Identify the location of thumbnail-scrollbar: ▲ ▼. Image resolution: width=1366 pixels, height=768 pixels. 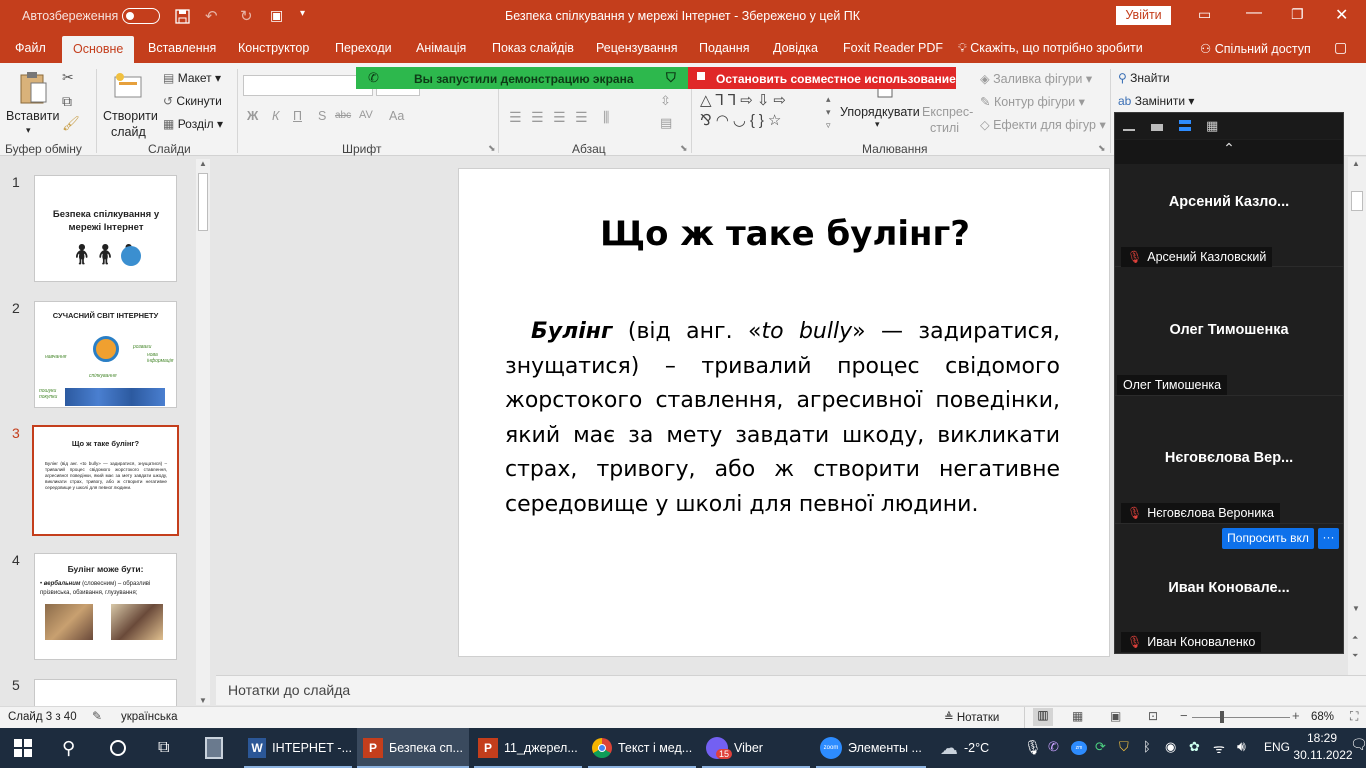
(203, 432).